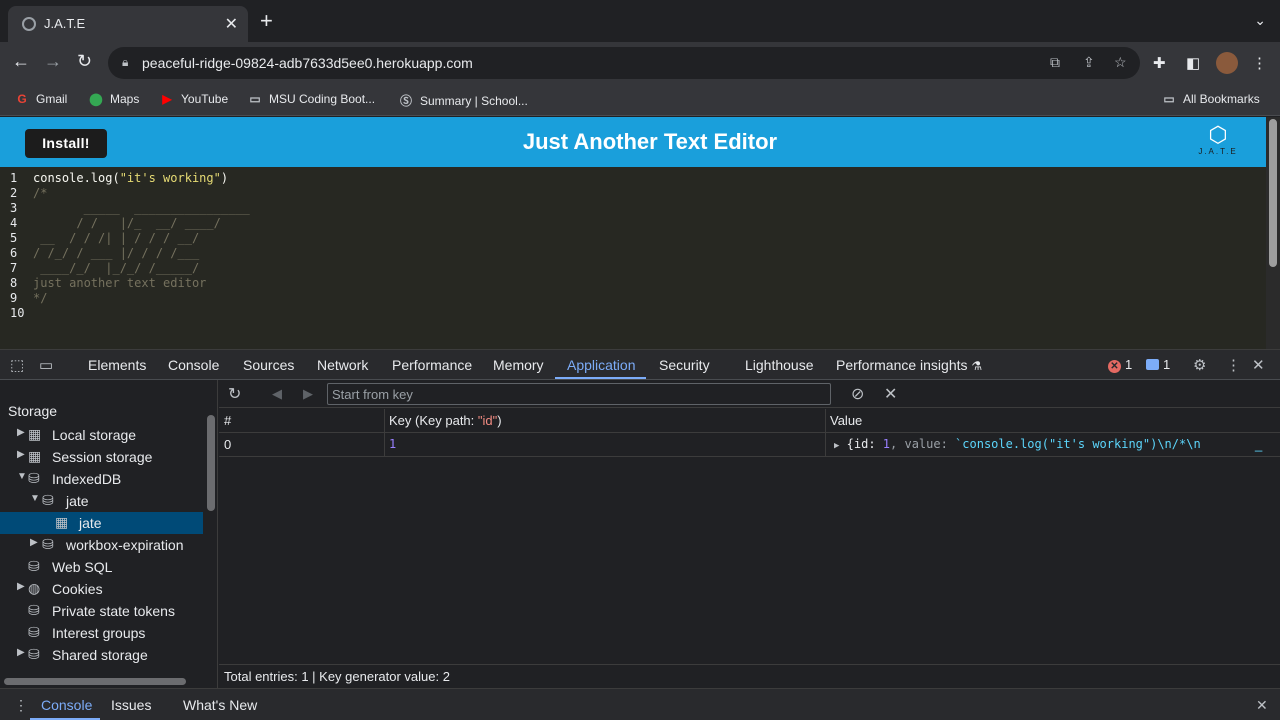 The height and width of the screenshot is (720, 1280). I want to click on reload-icon: ↻, so click(84, 61).